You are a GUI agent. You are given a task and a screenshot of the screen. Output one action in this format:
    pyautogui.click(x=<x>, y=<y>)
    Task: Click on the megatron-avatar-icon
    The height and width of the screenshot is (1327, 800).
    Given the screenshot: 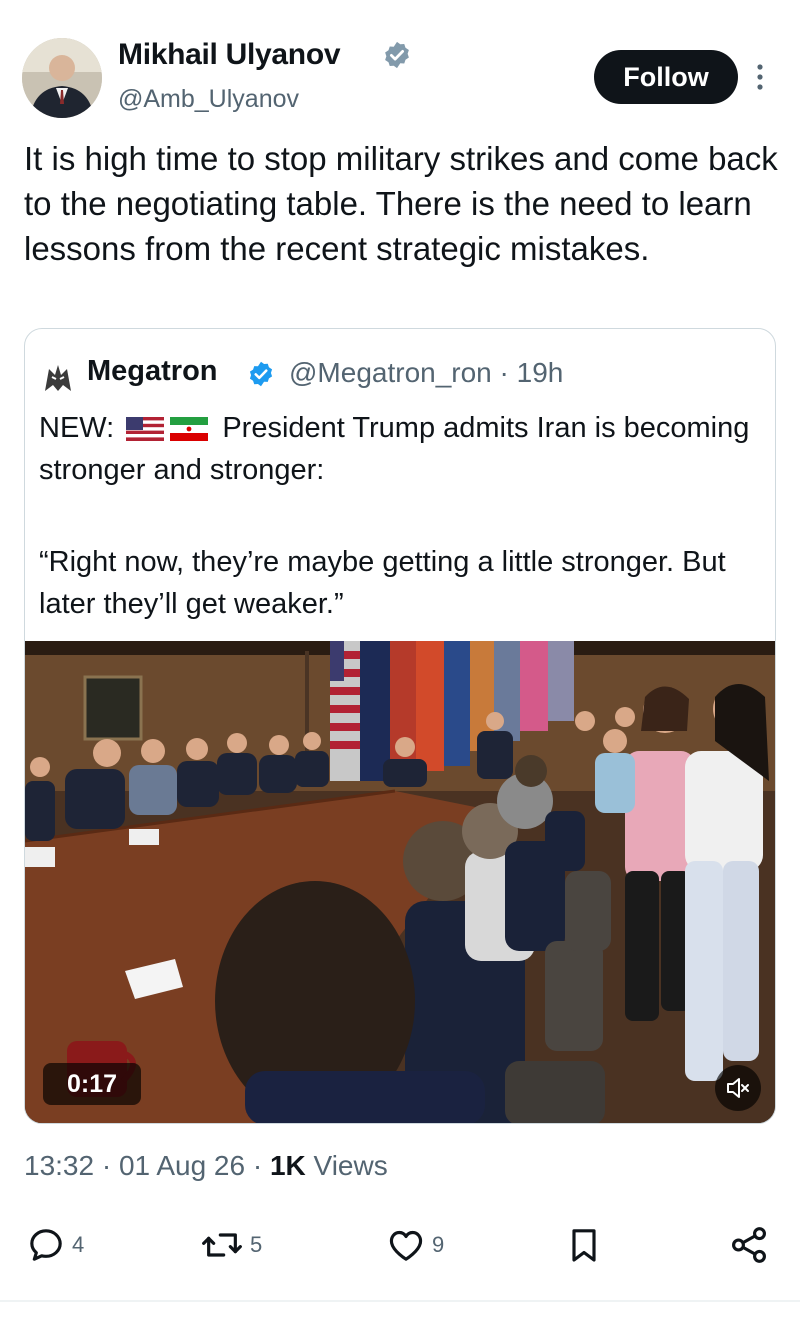 What is the action you would take?
    pyautogui.click(x=58, y=378)
    